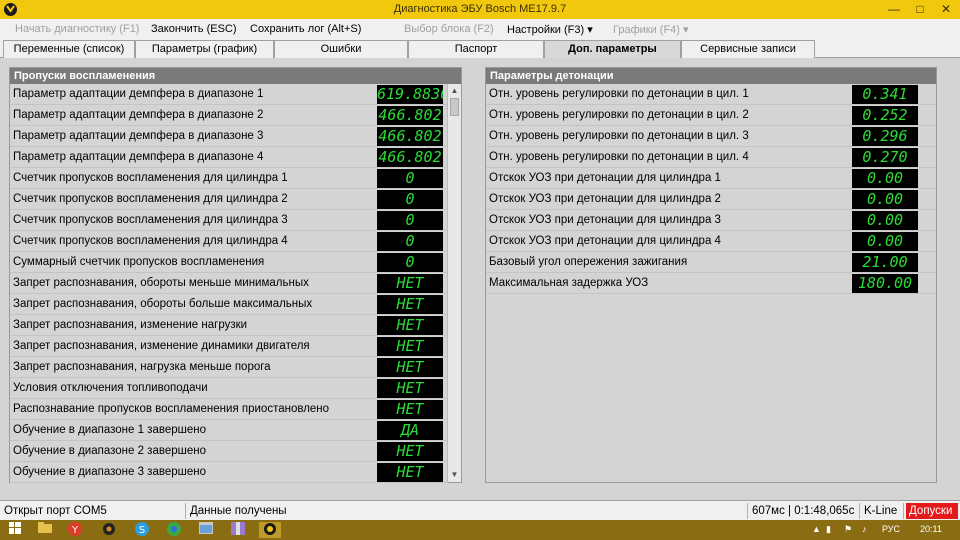 This screenshot has height=540, width=960. I want to click on tab-errors: Ошибки, so click(341, 49).